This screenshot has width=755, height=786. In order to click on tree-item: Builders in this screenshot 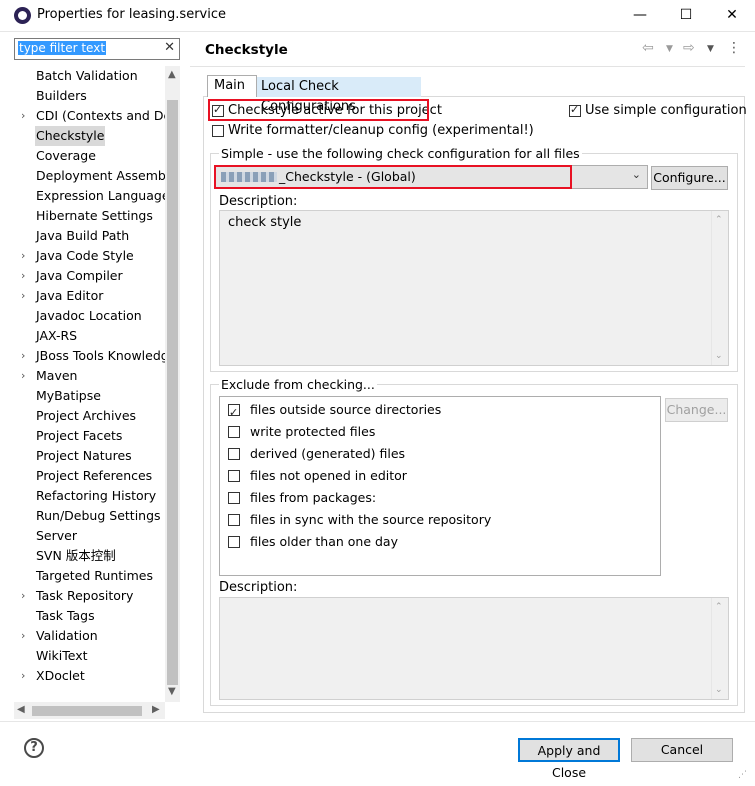, I will do `click(87, 96)`.